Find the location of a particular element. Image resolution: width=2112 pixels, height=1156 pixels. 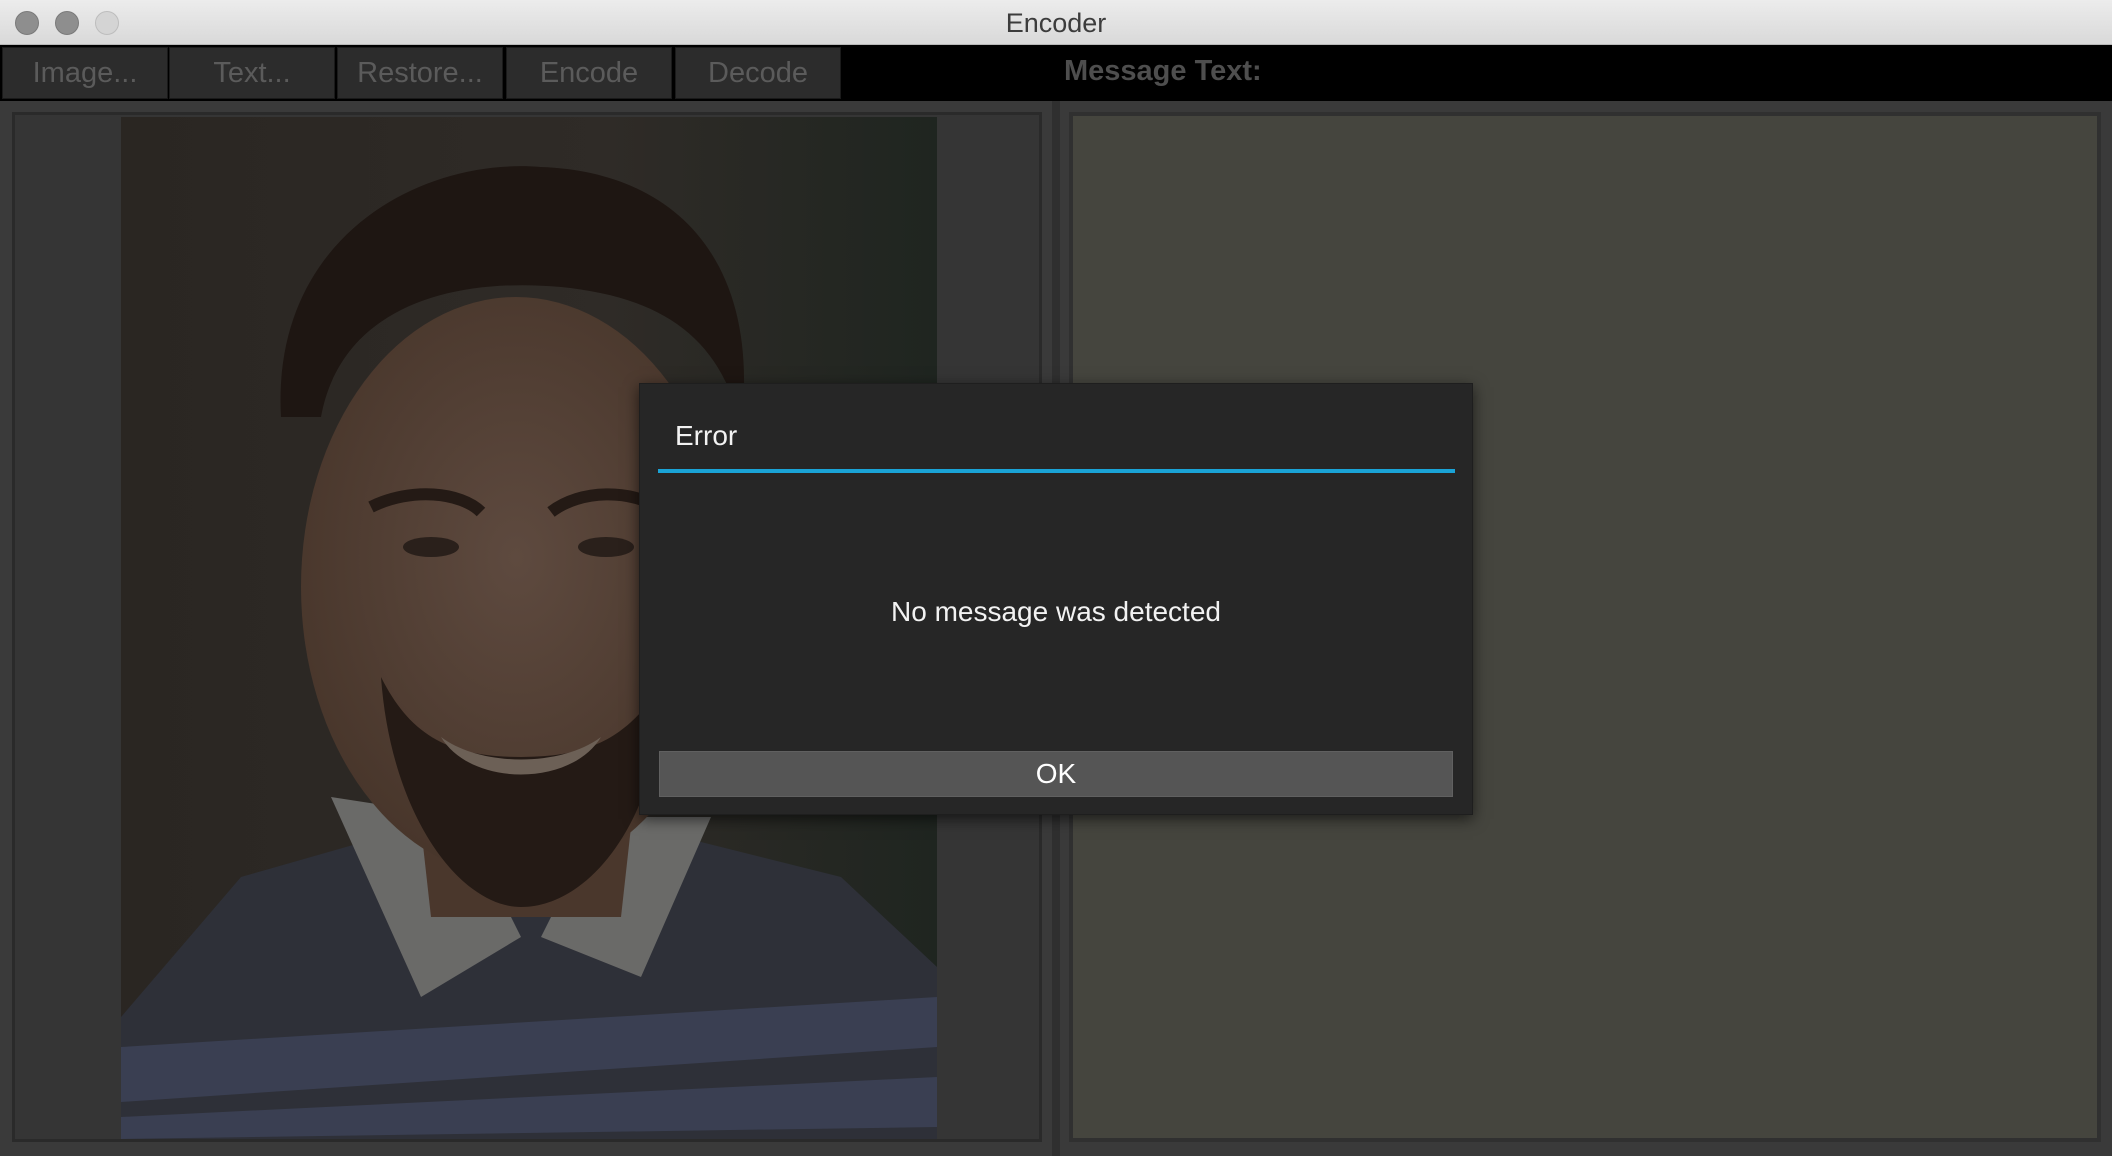

message-text-label: Message Text: is located at coordinates (1163, 71).